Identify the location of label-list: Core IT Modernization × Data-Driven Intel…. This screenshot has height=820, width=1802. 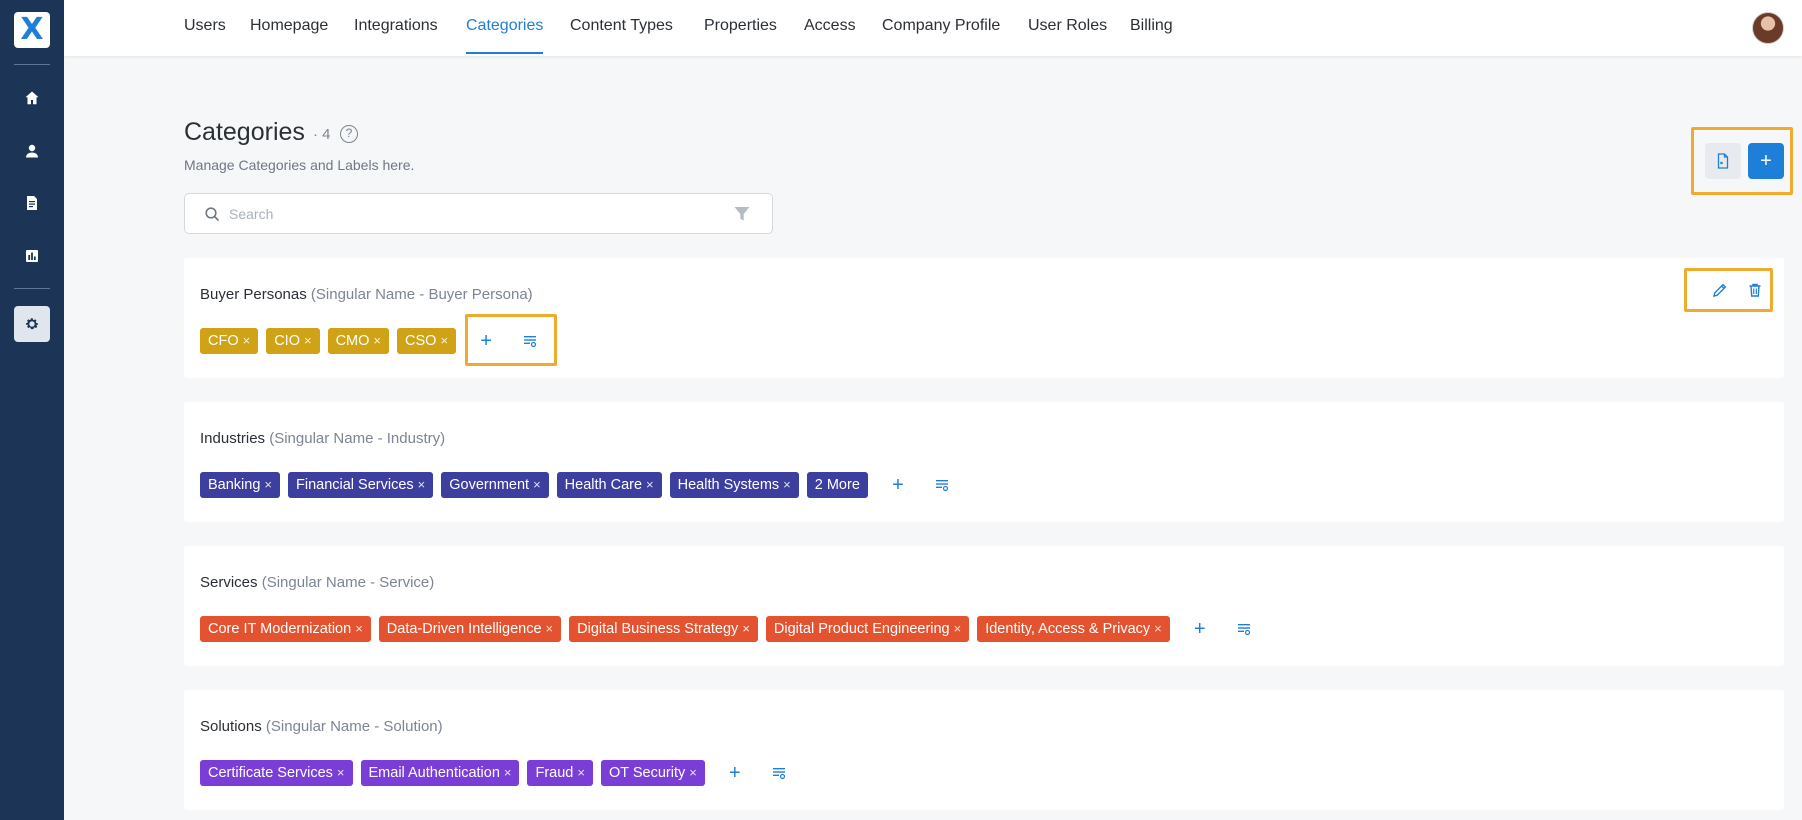
(729, 629).